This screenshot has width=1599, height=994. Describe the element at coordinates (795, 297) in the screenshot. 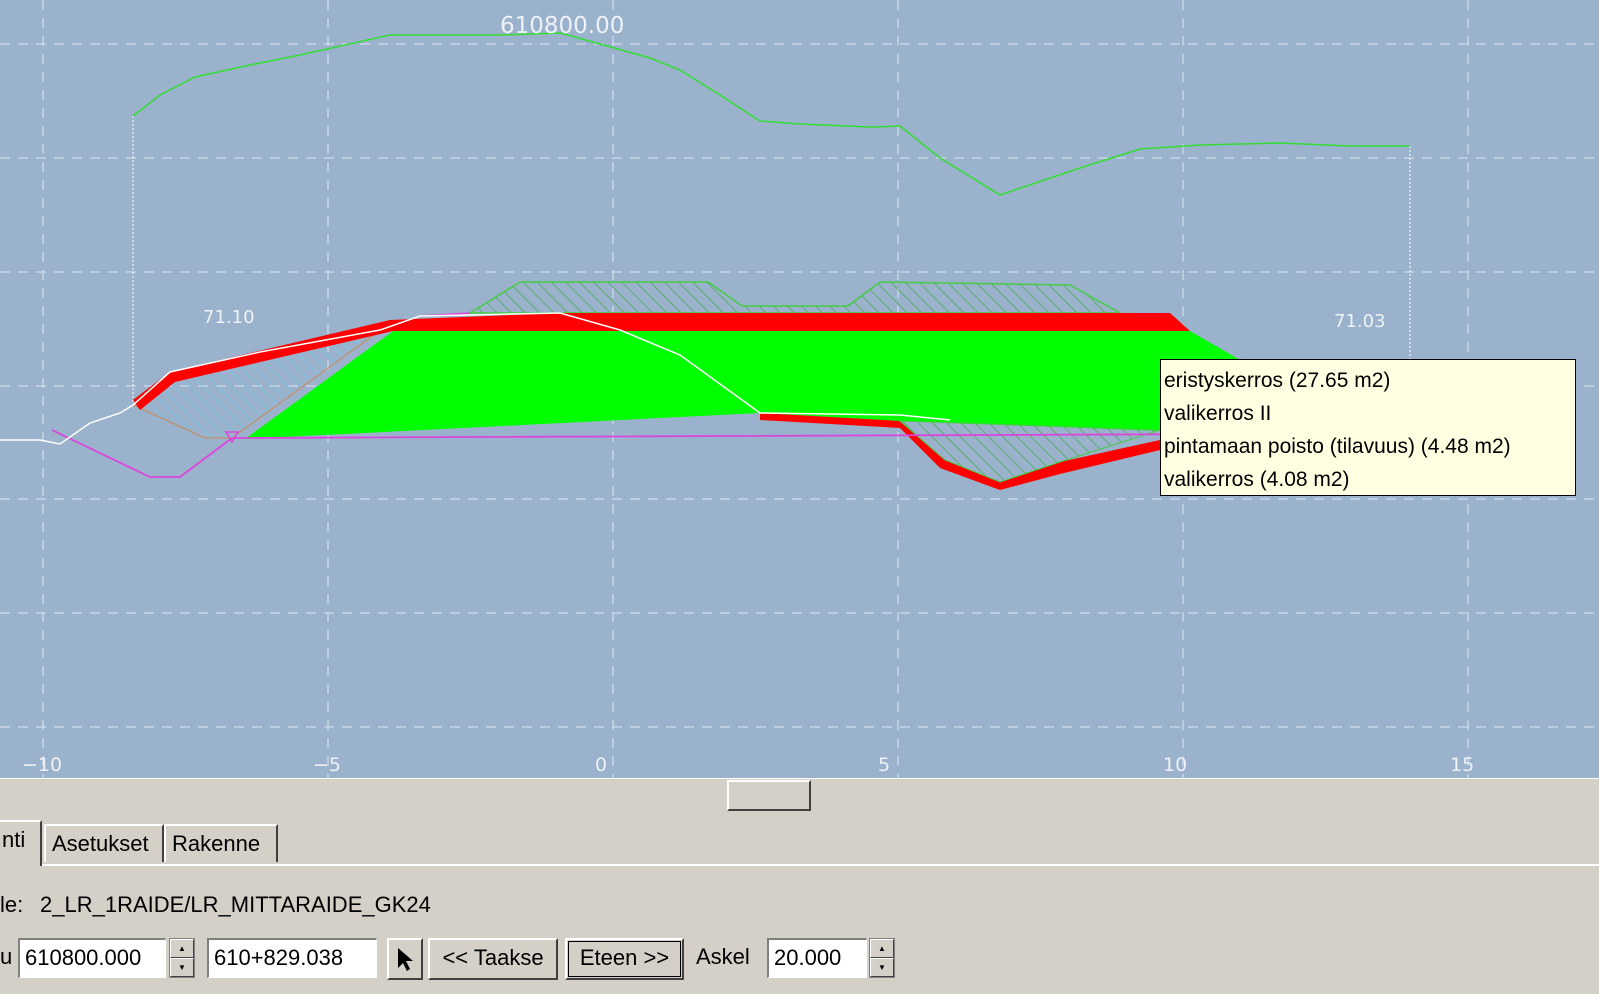

I see `hatched-top-area` at that location.